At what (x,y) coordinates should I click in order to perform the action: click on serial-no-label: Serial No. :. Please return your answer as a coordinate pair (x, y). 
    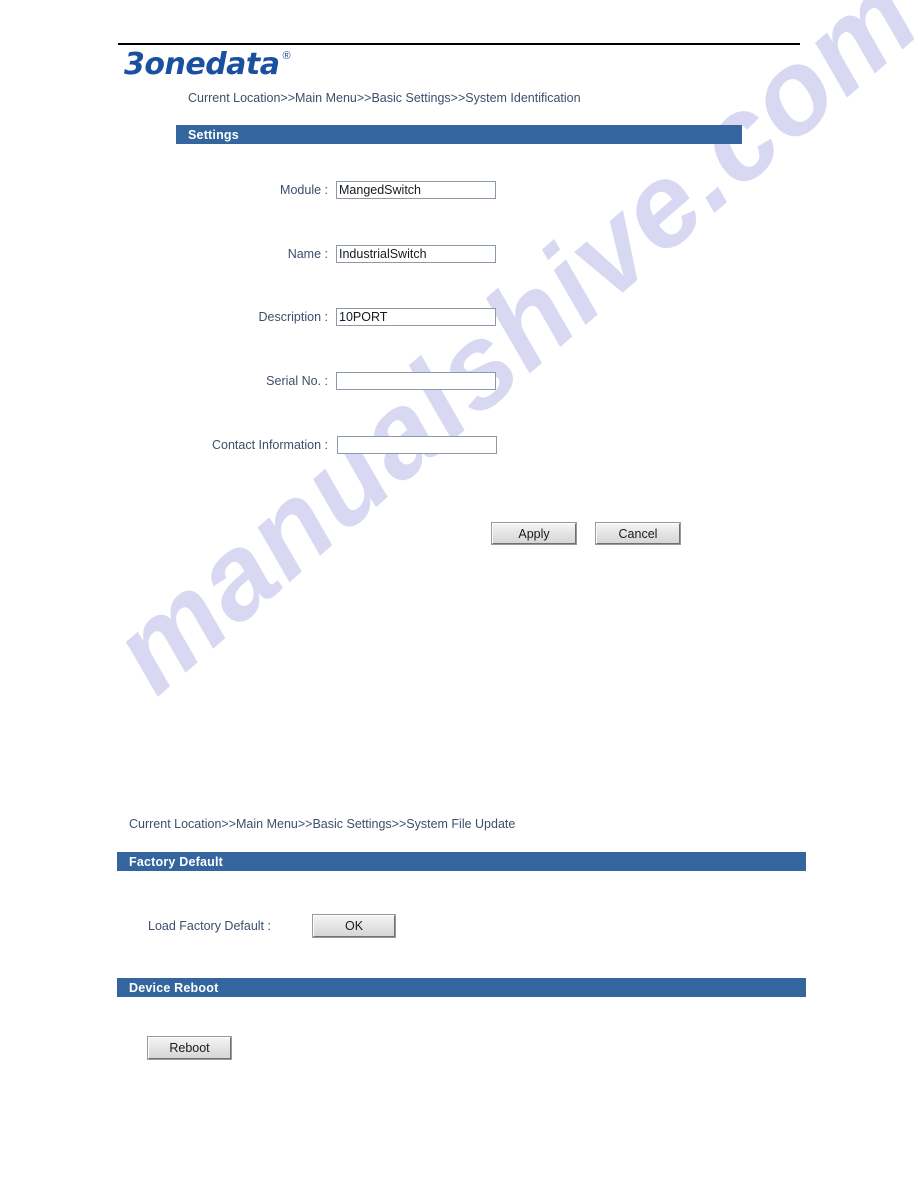
    Looking at the image, I should click on (297, 381).